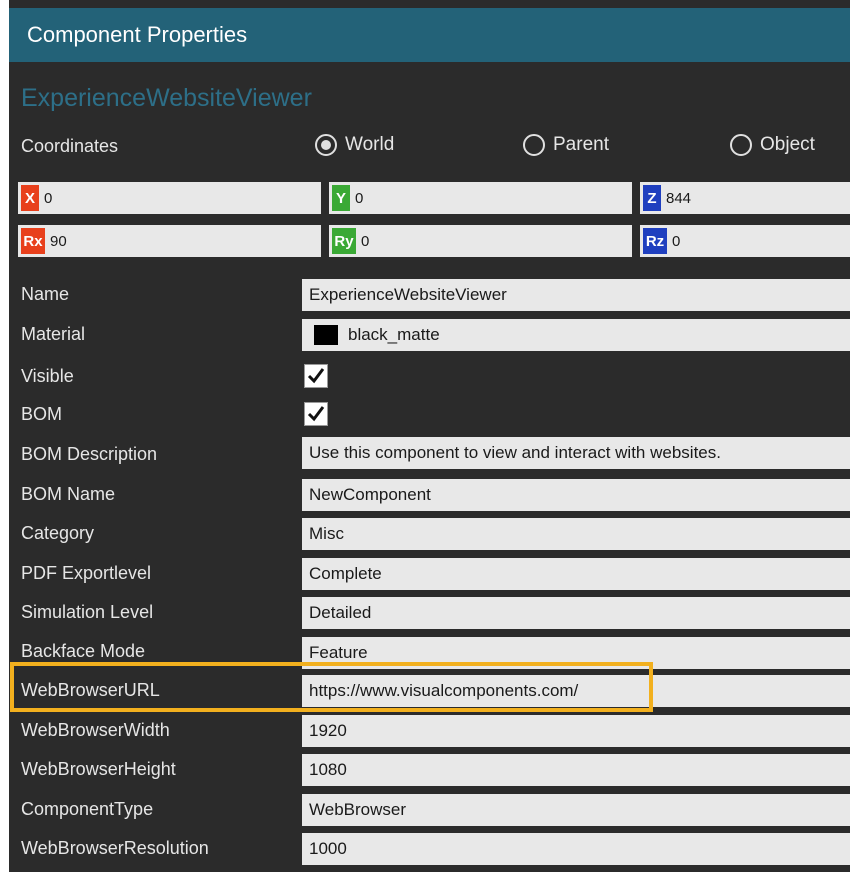 The image size is (850, 872). I want to click on x-input, so click(169, 198).